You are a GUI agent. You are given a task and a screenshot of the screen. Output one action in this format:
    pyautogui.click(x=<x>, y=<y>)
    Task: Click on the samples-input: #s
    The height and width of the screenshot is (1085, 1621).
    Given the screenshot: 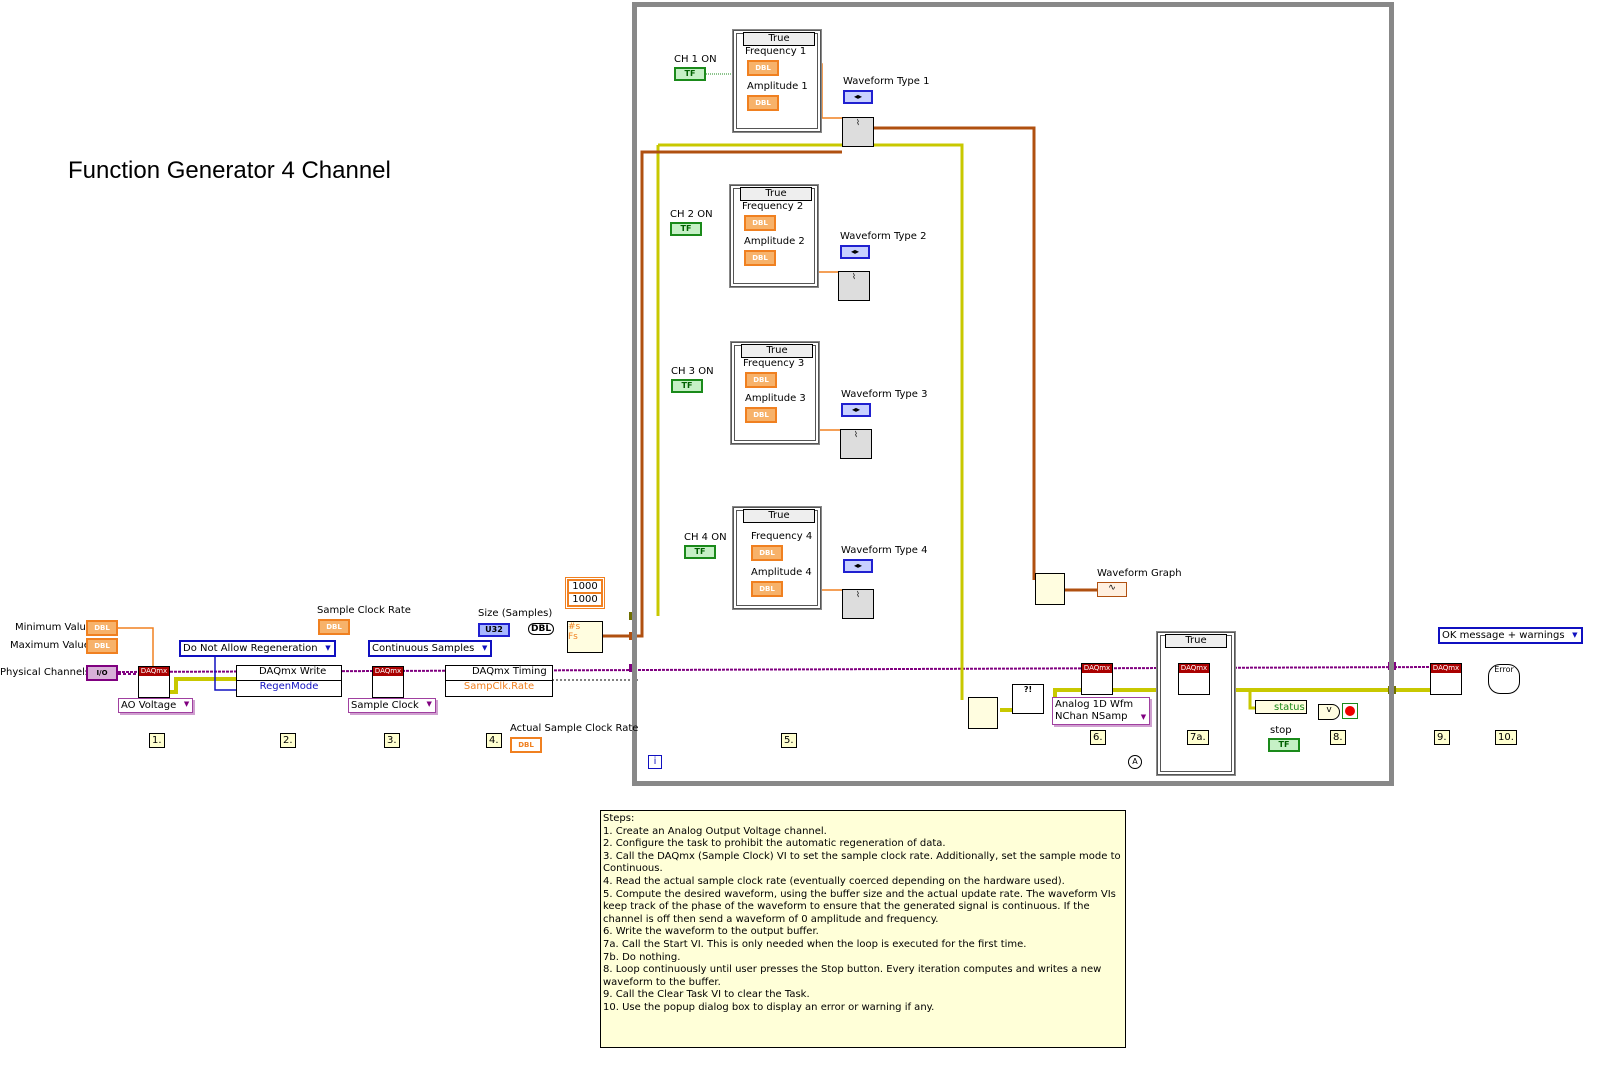 What is the action you would take?
    pyautogui.click(x=574, y=627)
    